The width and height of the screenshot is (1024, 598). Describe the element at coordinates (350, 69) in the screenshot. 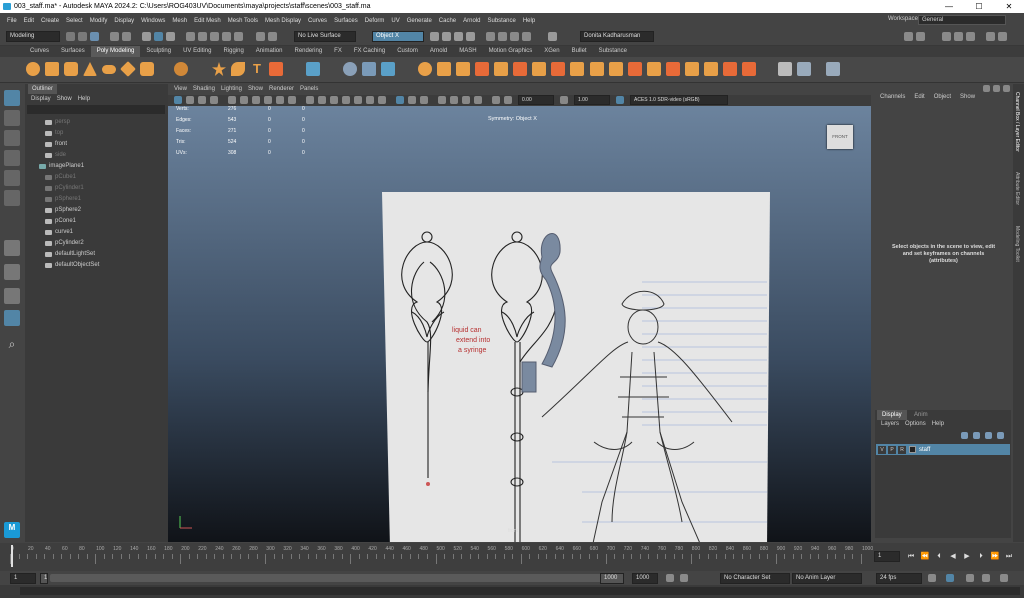

I see `separate-icon` at that location.